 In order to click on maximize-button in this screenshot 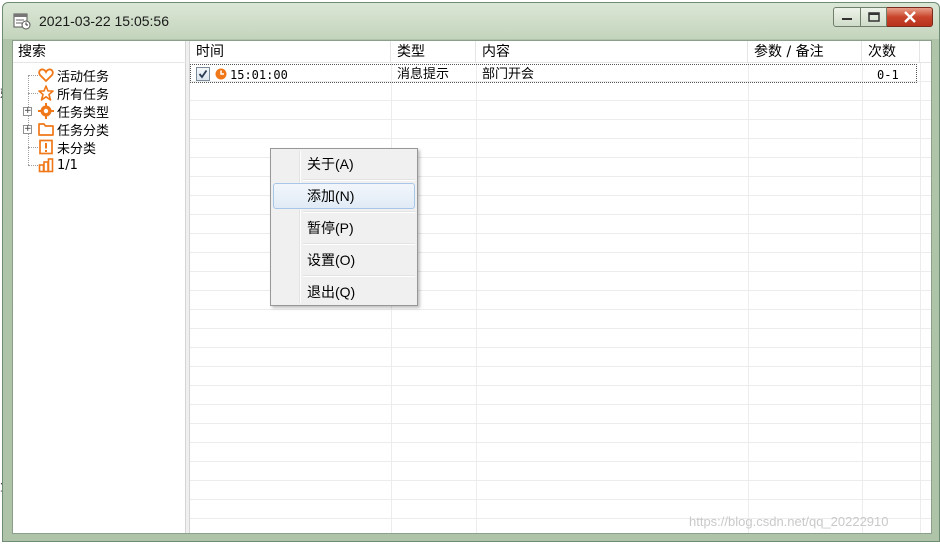, I will do `click(874, 17)`.